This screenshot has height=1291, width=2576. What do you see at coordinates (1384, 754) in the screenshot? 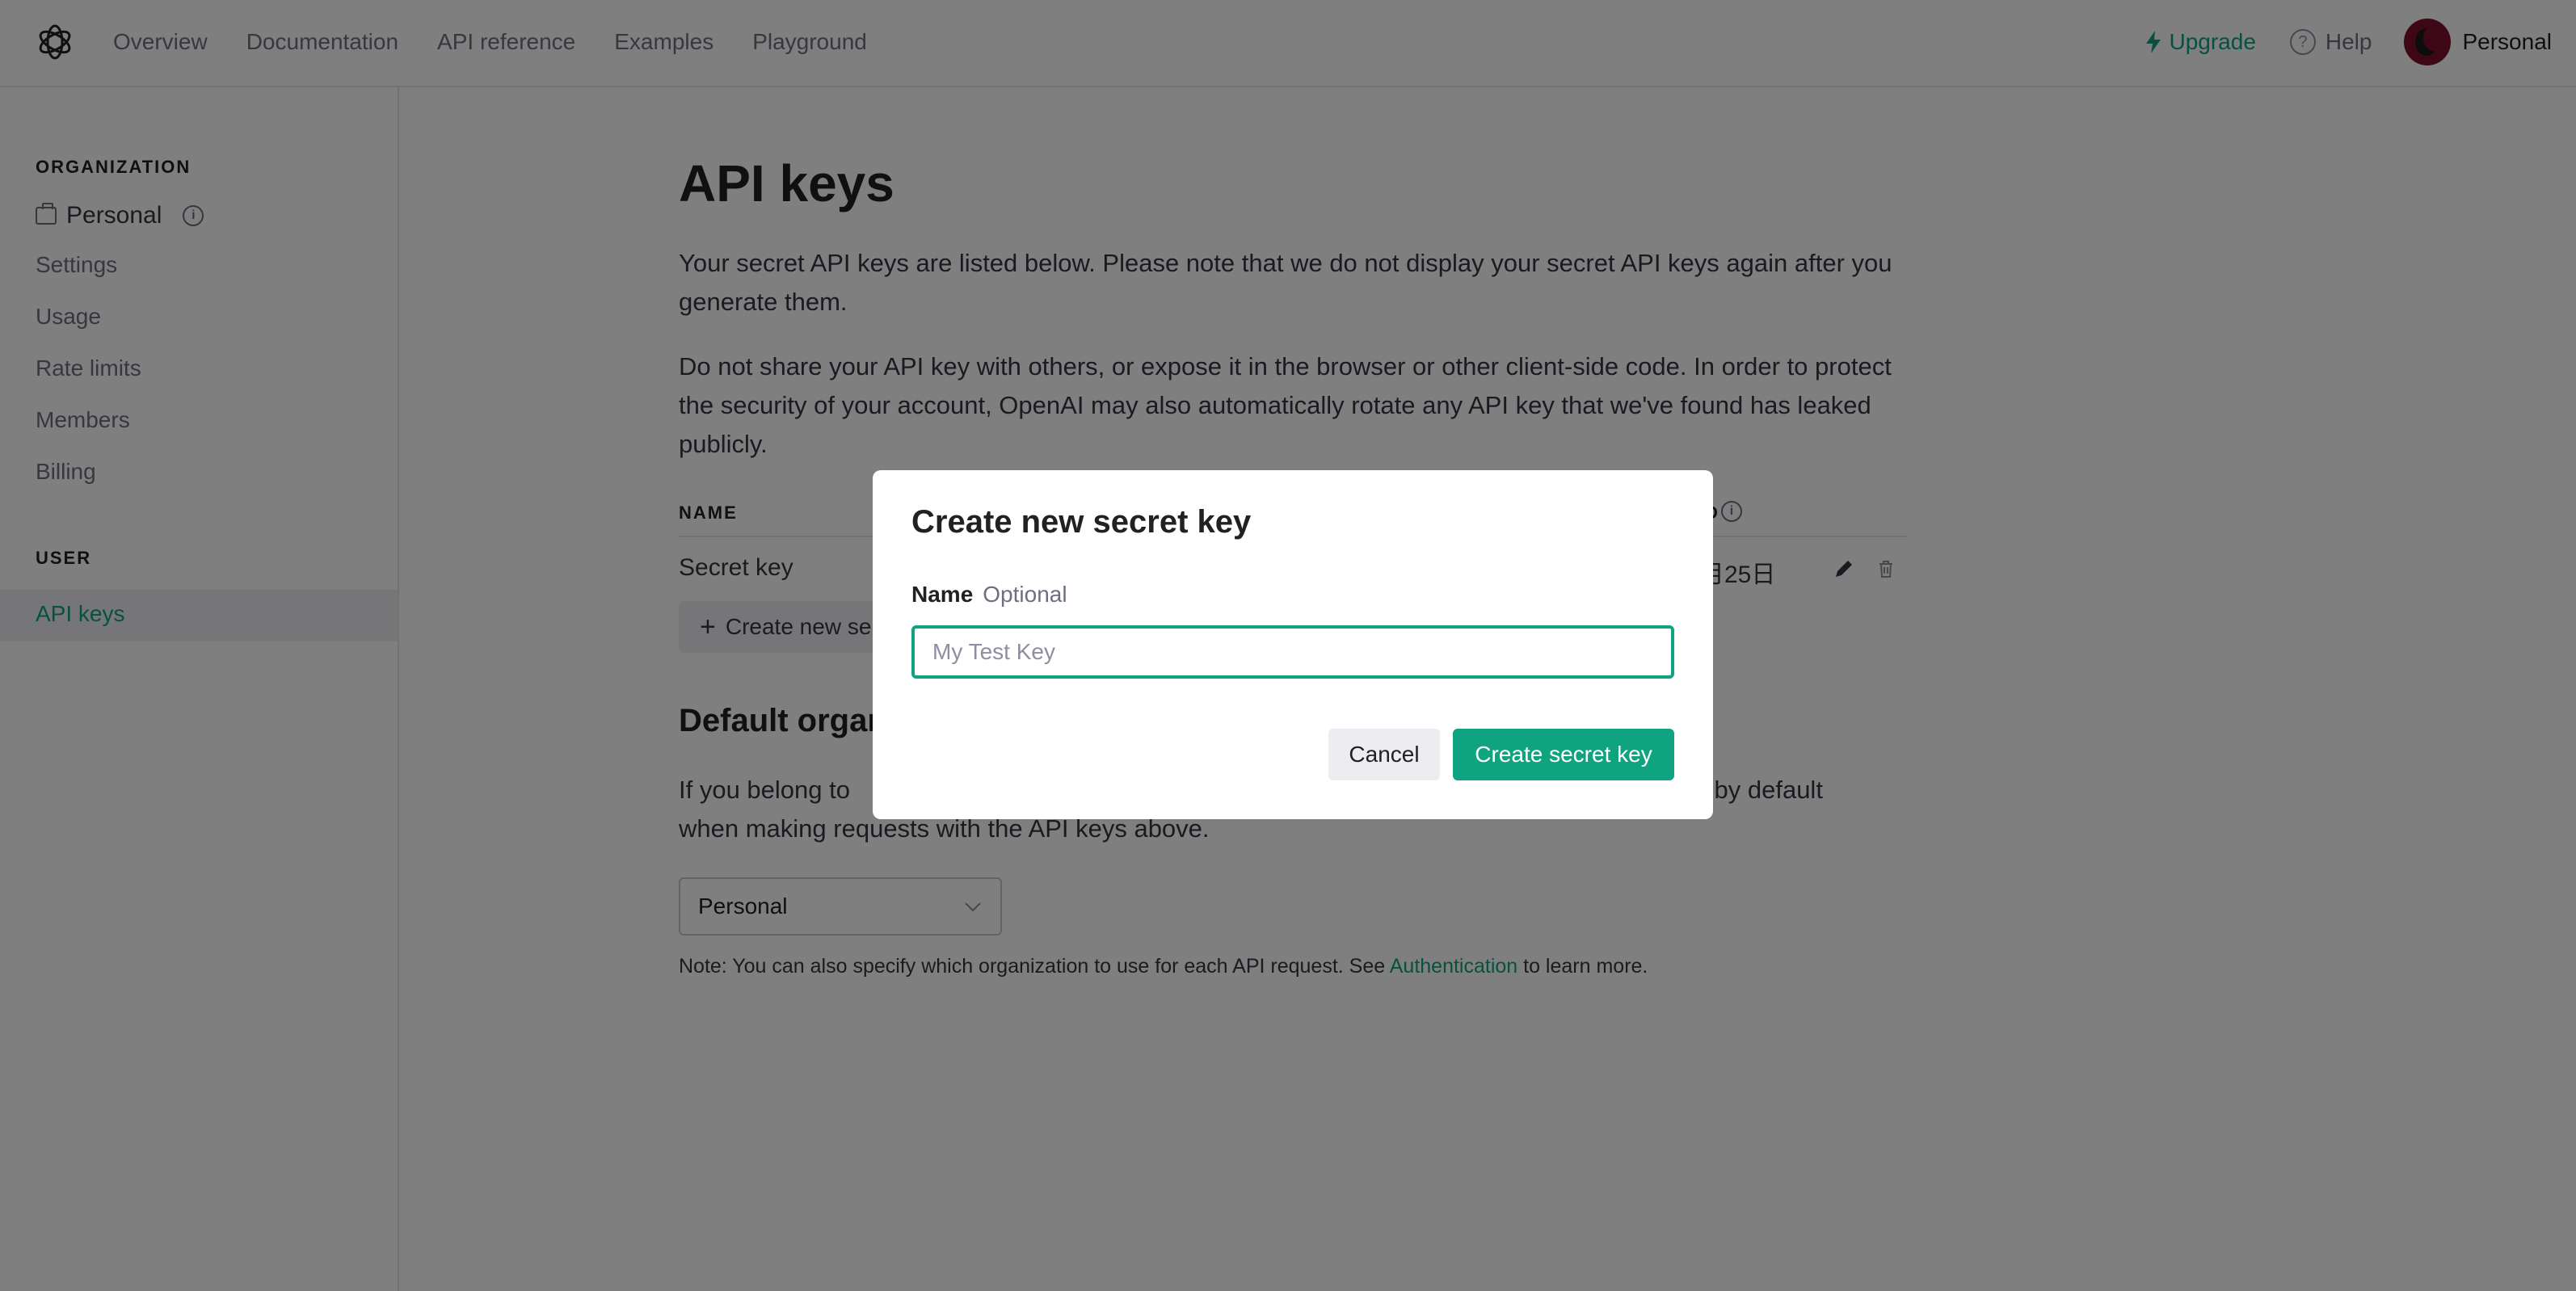
I see `cancel-button: Cancel` at bounding box center [1384, 754].